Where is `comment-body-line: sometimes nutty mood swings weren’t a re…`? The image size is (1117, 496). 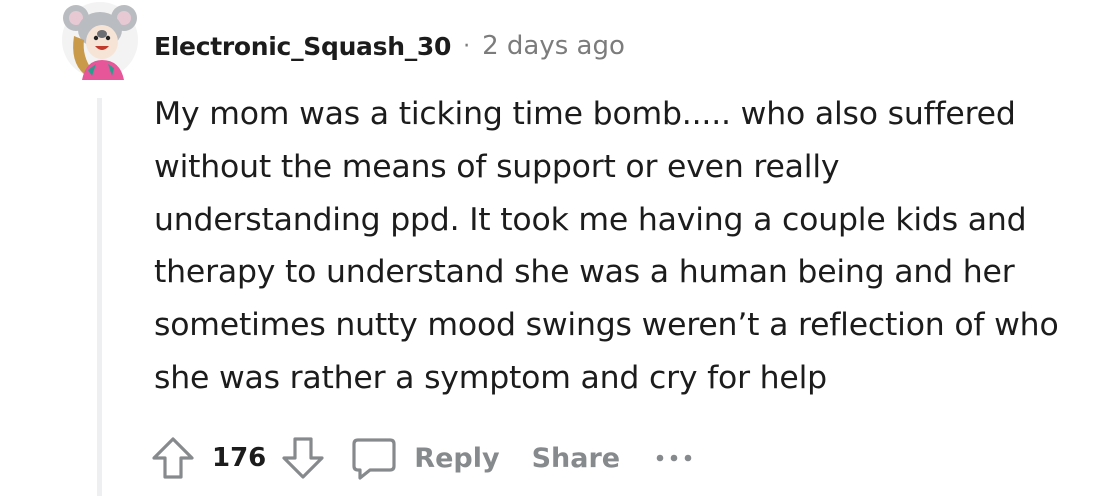 comment-body-line: sometimes nutty mood swings weren’t a re… is located at coordinates (606, 325).